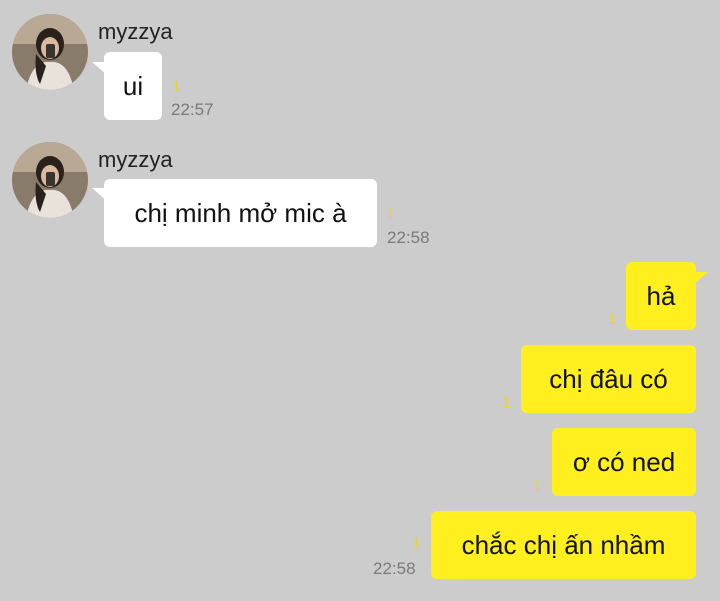 The width and height of the screenshot is (720, 601). What do you see at coordinates (133, 86) in the screenshot?
I see `message-bubble: ui` at bounding box center [133, 86].